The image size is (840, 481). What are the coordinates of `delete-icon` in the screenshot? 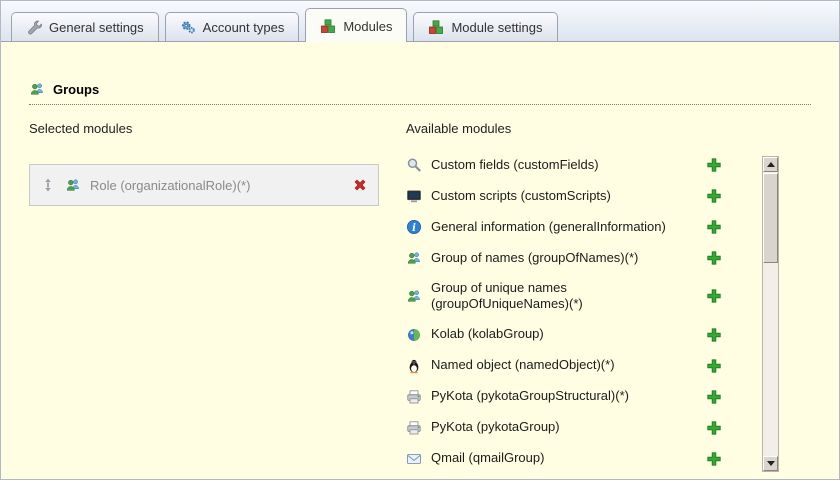 It's located at (360, 185).